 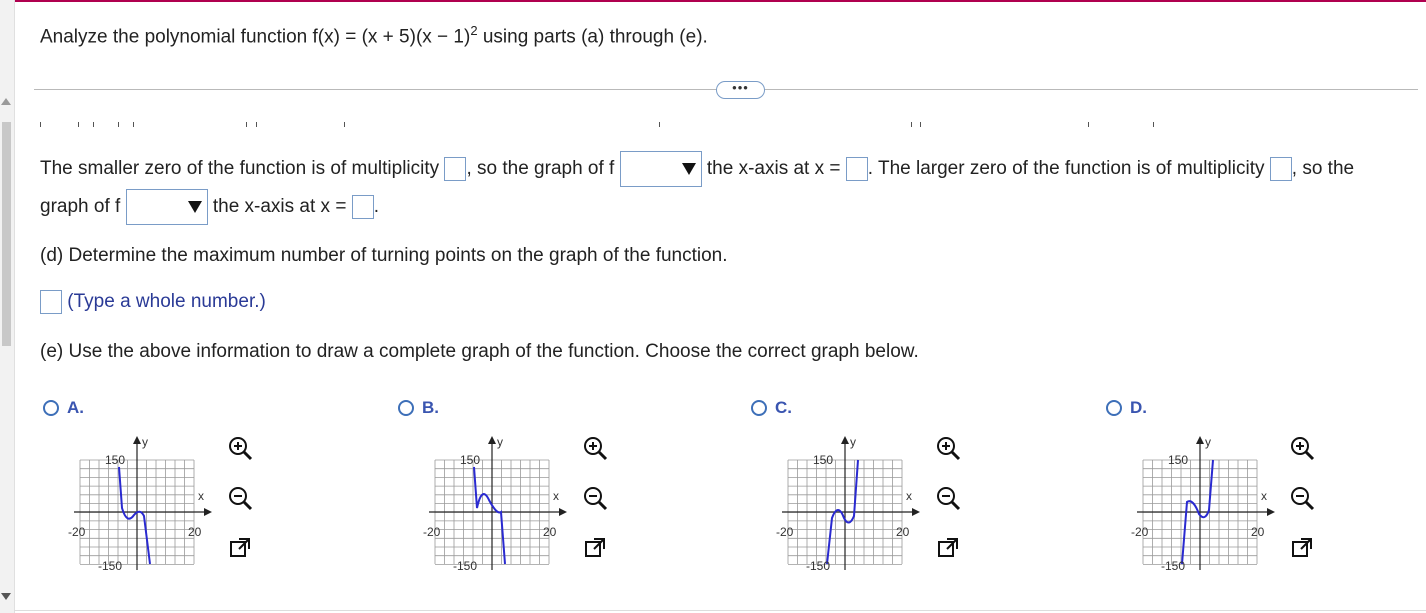 I want to click on smaller-zero-multiplicity-input, so click(x=455, y=169).